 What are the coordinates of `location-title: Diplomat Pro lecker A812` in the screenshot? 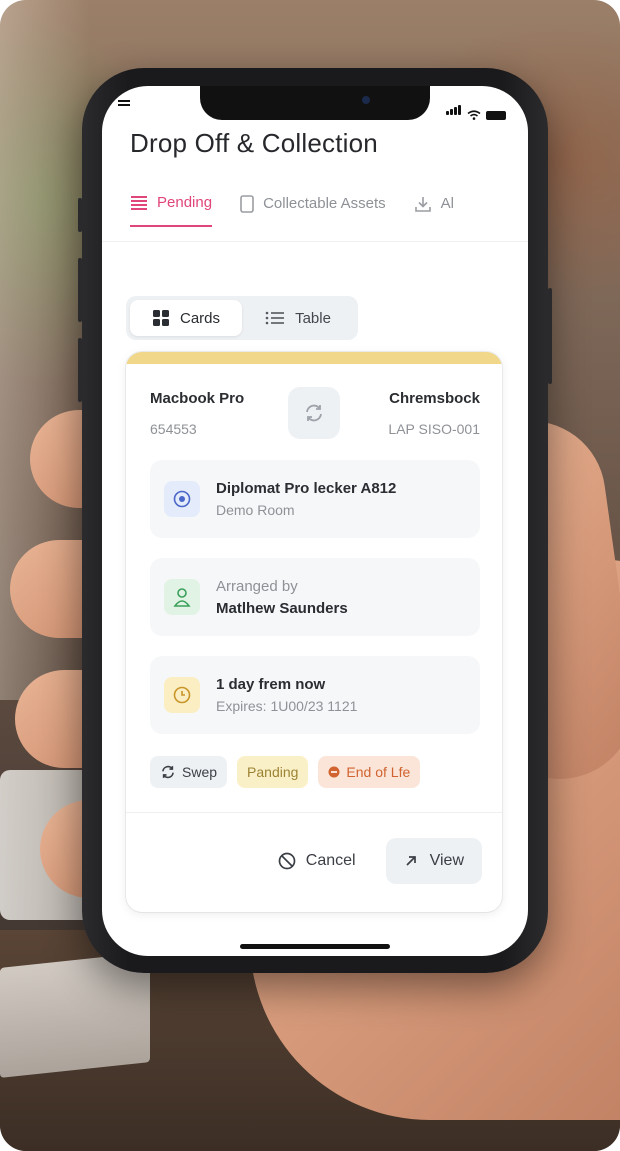 It's located at (306, 488).